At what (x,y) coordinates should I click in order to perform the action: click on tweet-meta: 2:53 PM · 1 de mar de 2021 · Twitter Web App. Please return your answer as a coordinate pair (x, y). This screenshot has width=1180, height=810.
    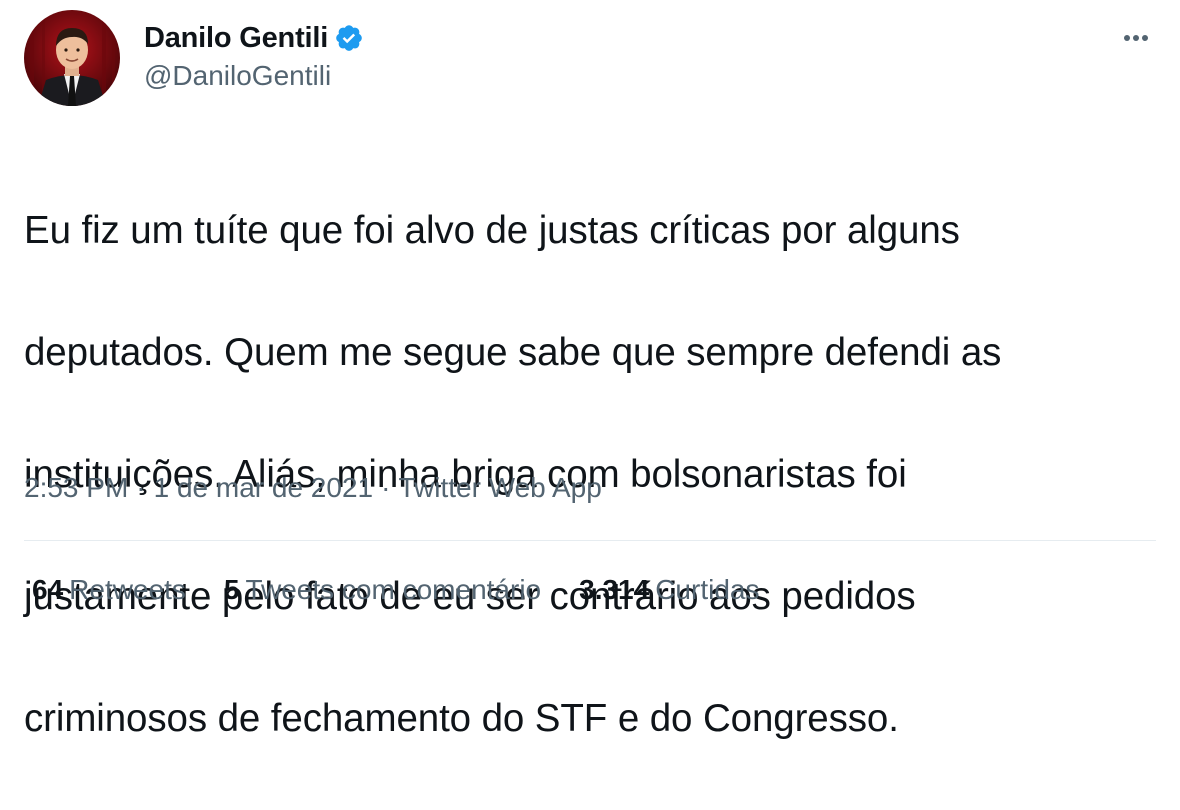
    Looking at the image, I should click on (313, 488).